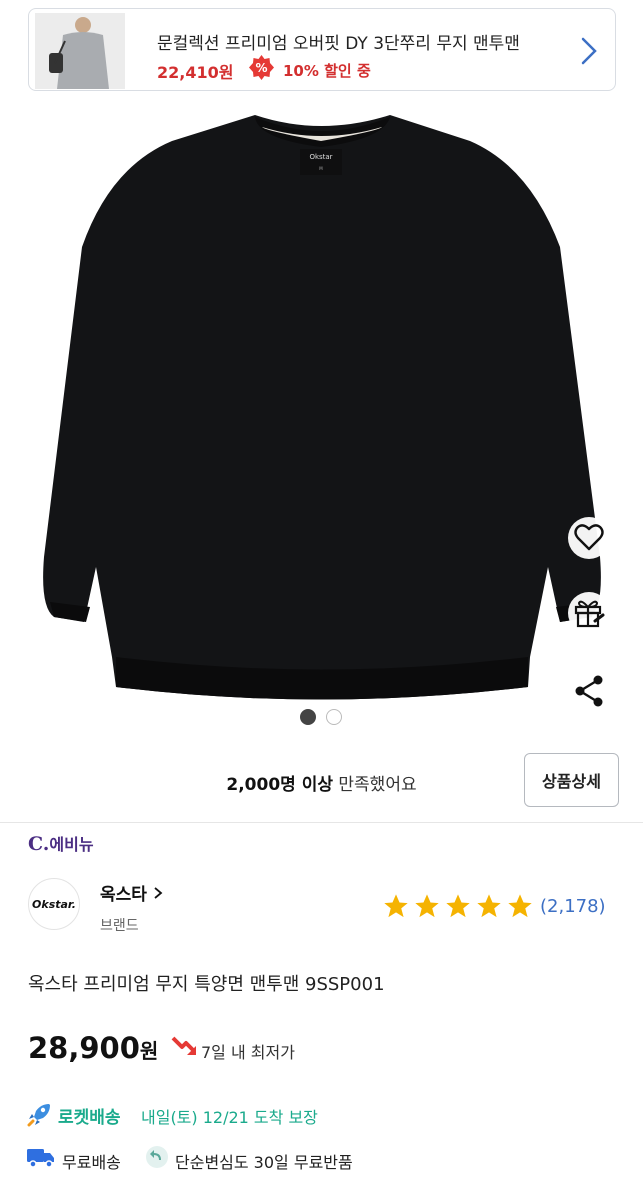 Image resolution: width=643 pixels, height=1200 pixels. I want to click on sweater-label: Okstar, so click(320, 157).